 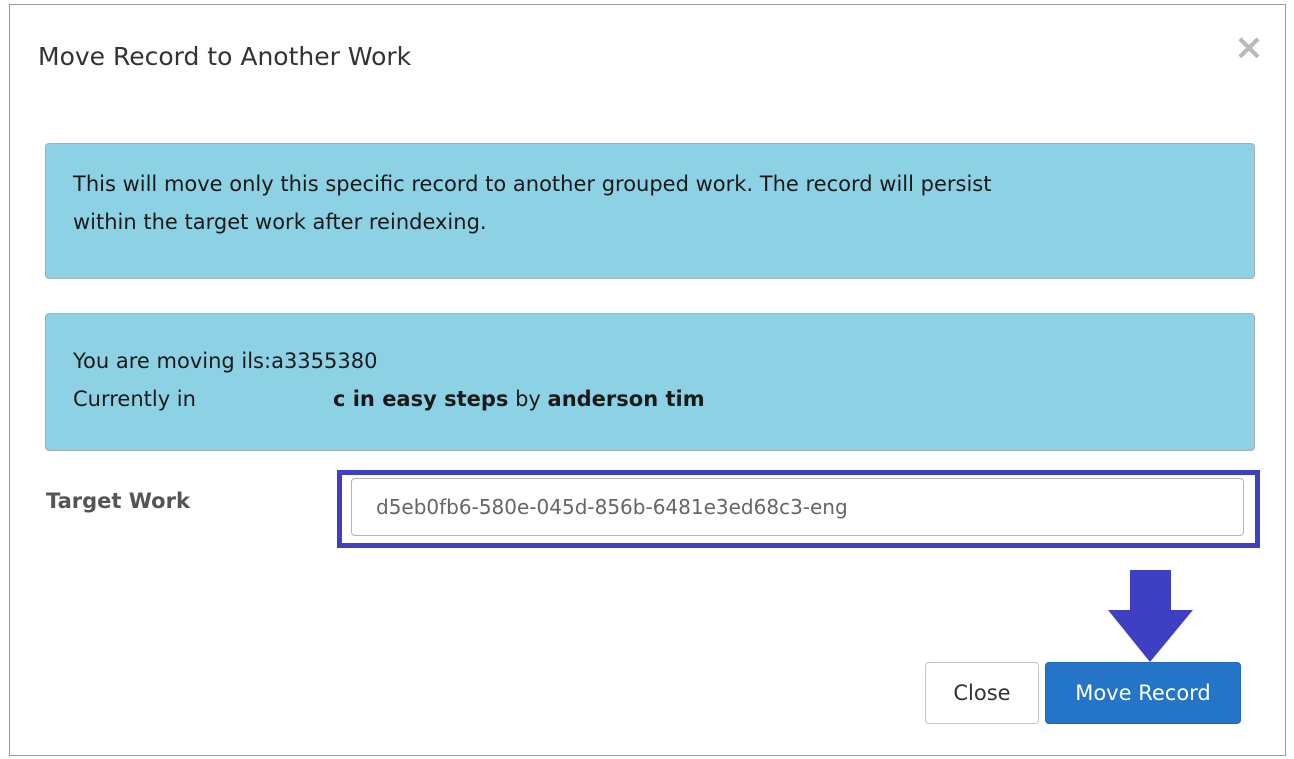 What do you see at coordinates (1150, 616) in the screenshot?
I see `arrow-down-icon` at bounding box center [1150, 616].